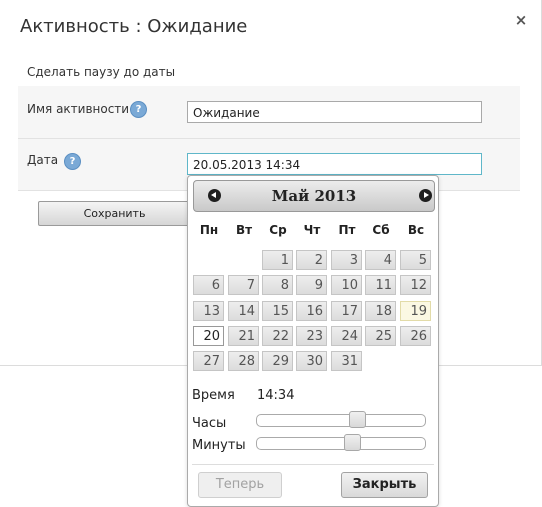 The width and height of the screenshot is (542, 507). Describe the element at coordinates (311, 285) in the screenshot. I see `calendar-day: 9` at that location.